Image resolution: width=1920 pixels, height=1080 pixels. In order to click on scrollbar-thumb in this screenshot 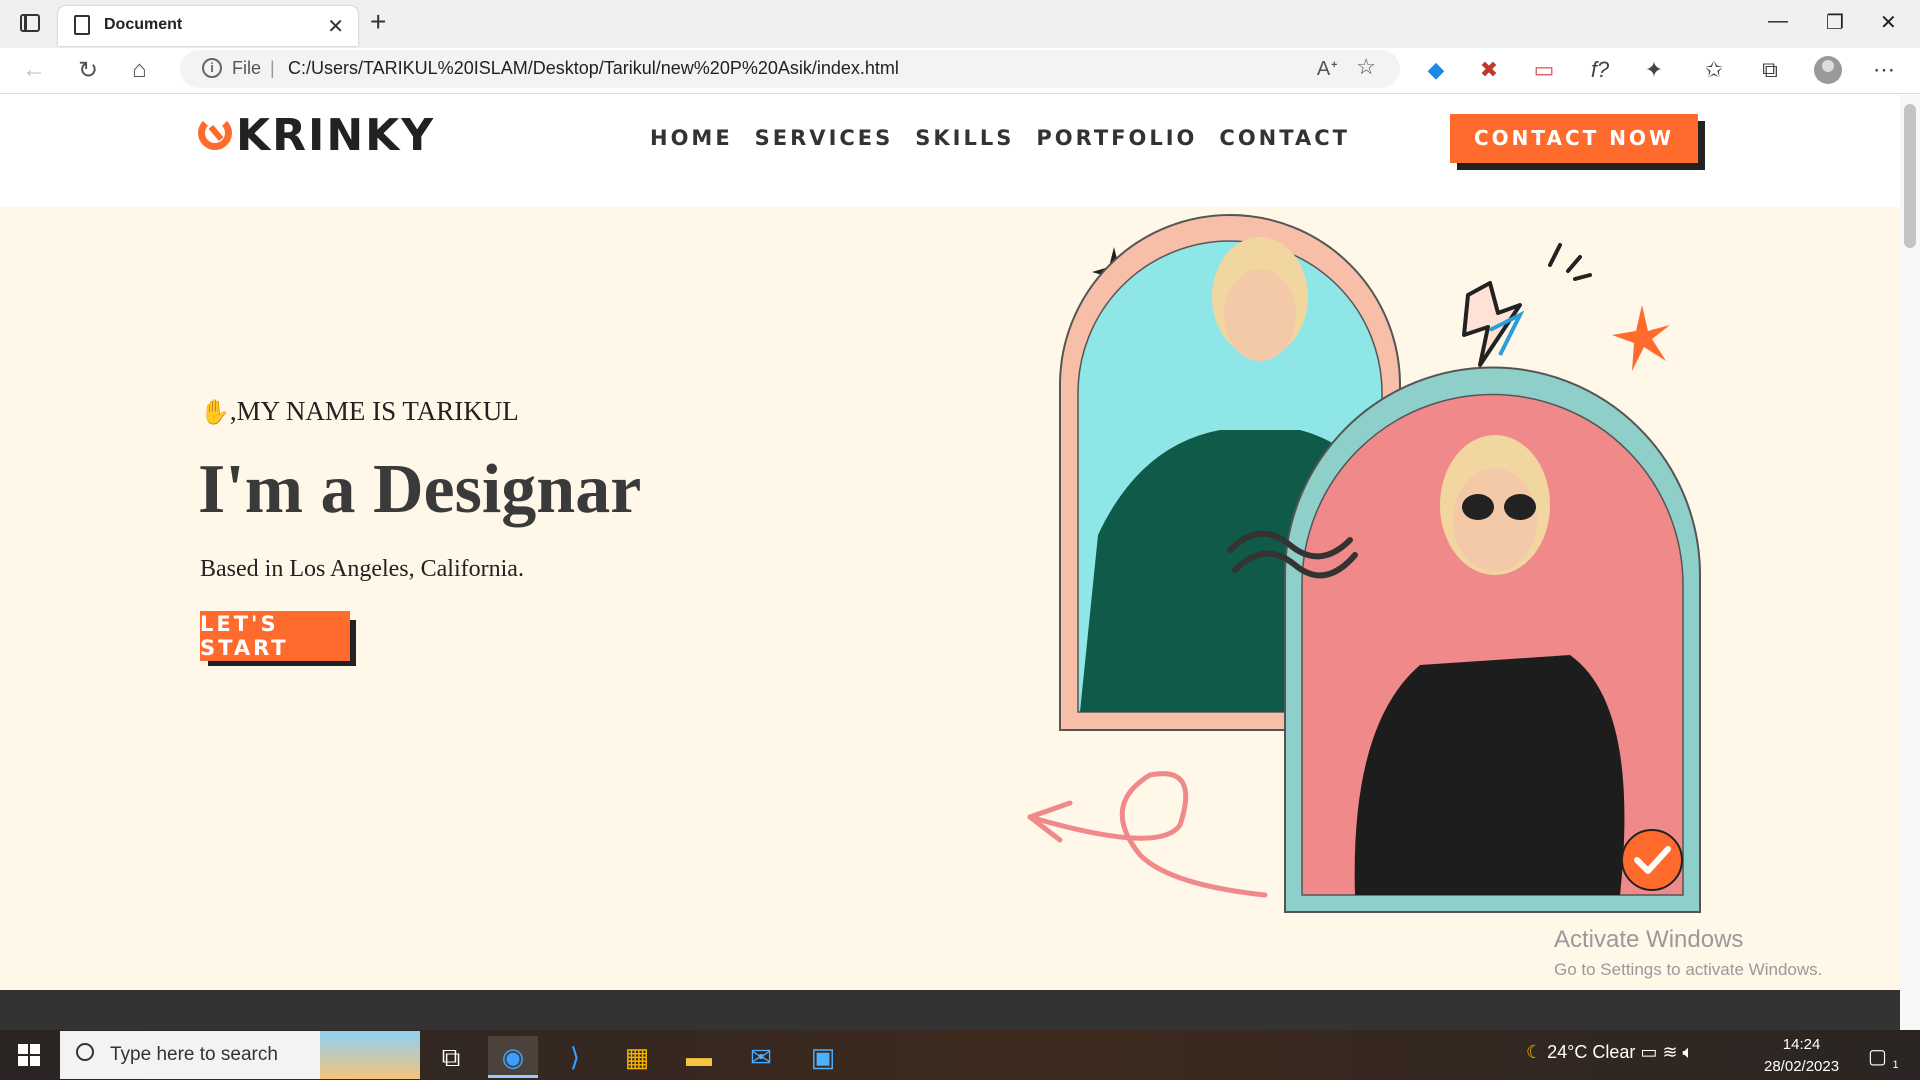, I will do `click(1910, 176)`.